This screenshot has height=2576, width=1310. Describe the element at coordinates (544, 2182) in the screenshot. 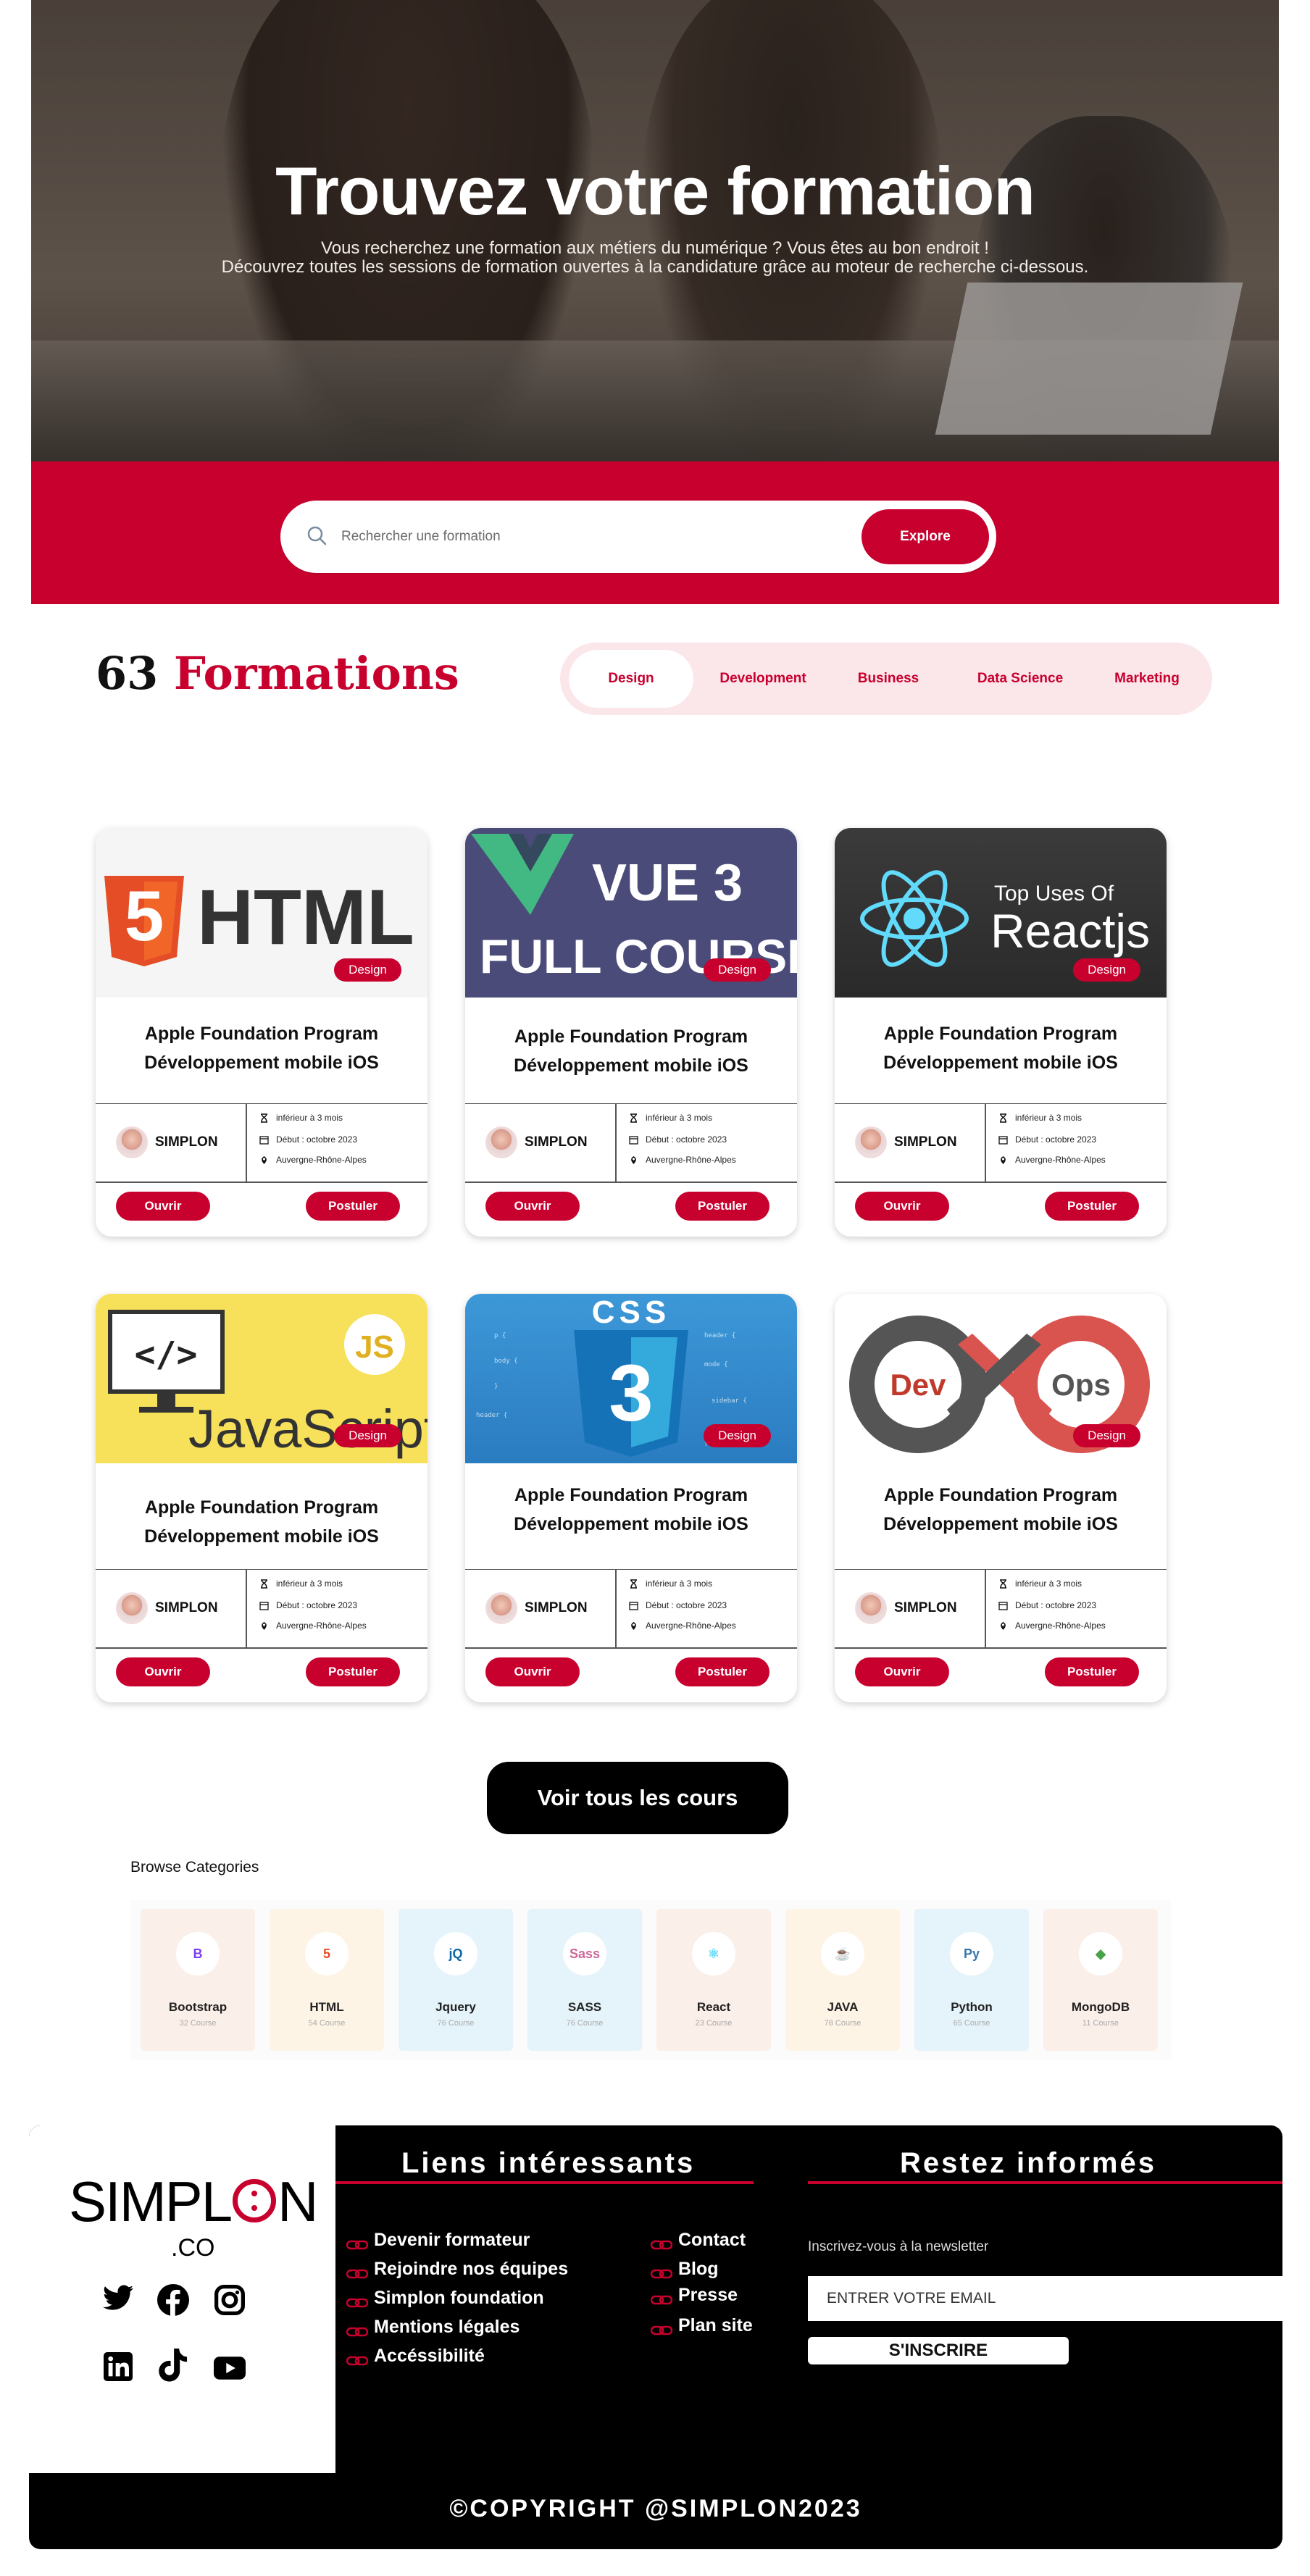

I see `links-heading-underline` at that location.